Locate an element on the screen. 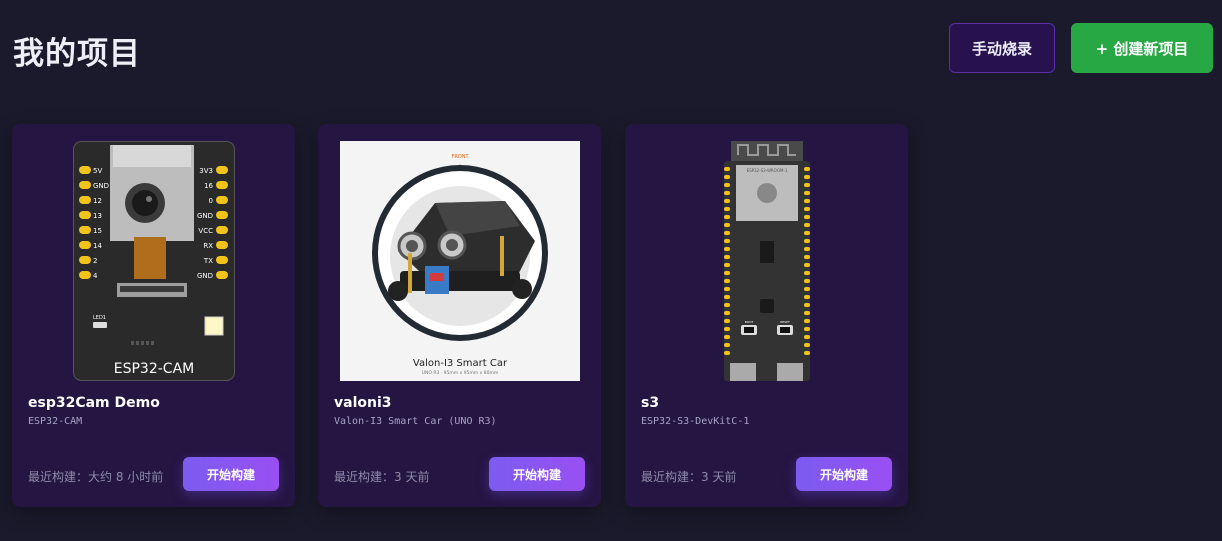  front-label: FRONT is located at coordinates (460, 157).